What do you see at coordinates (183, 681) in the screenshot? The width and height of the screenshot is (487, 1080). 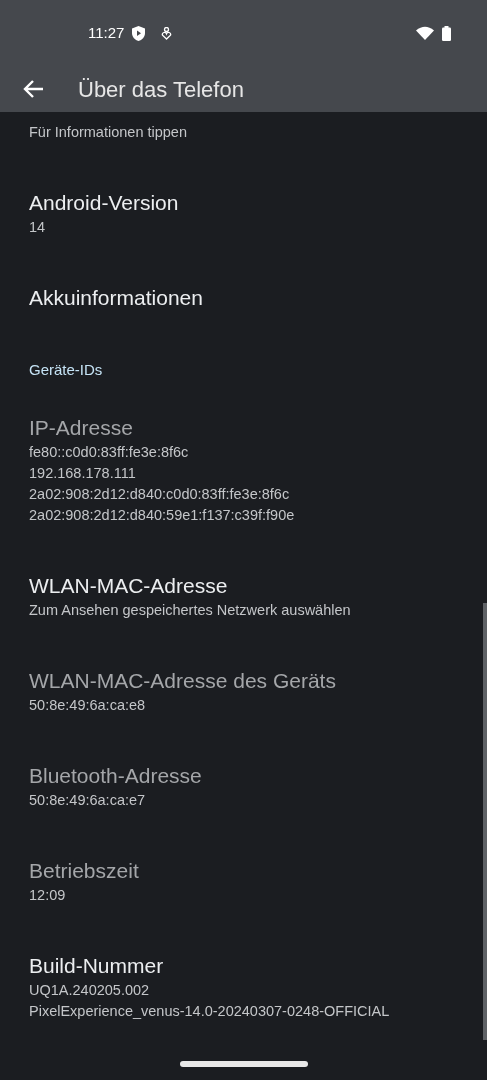 I see `setting-title: WLAN-MAC-Adresse des Geräts` at bounding box center [183, 681].